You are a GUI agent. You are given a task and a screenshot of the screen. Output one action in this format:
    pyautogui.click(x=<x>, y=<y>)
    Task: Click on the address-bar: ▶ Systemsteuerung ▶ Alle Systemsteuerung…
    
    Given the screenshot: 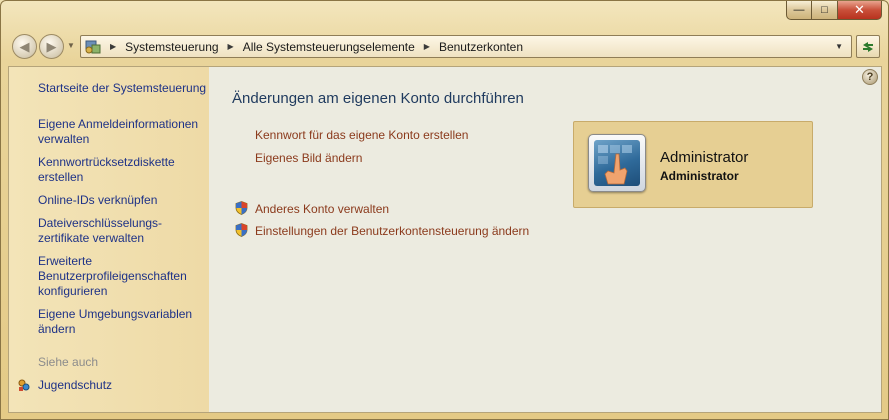 What is the action you would take?
    pyautogui.click(x=466, y=46)
    